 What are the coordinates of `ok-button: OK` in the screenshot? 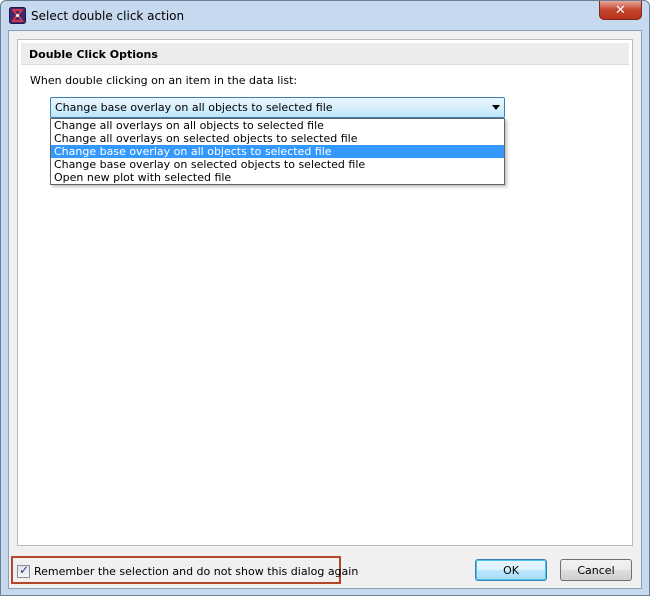 It's located at (511, 570).